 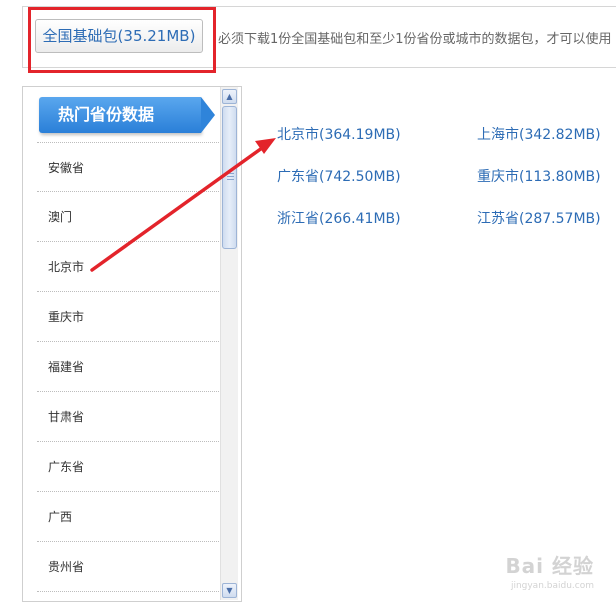 I want to click on province-item: 重庆市, so click(x=129, y=317).